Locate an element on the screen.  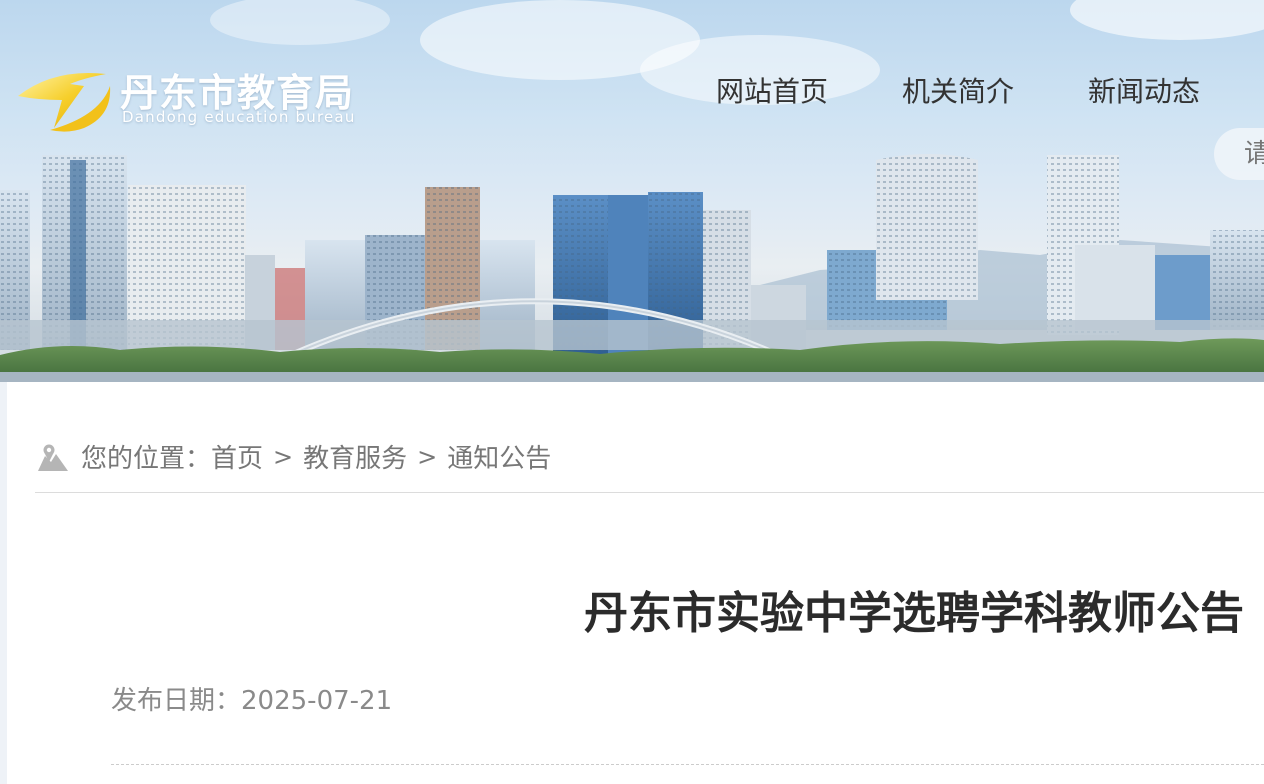
logo-english-name: Dandong education bureau is located at coordinates (239, 117).